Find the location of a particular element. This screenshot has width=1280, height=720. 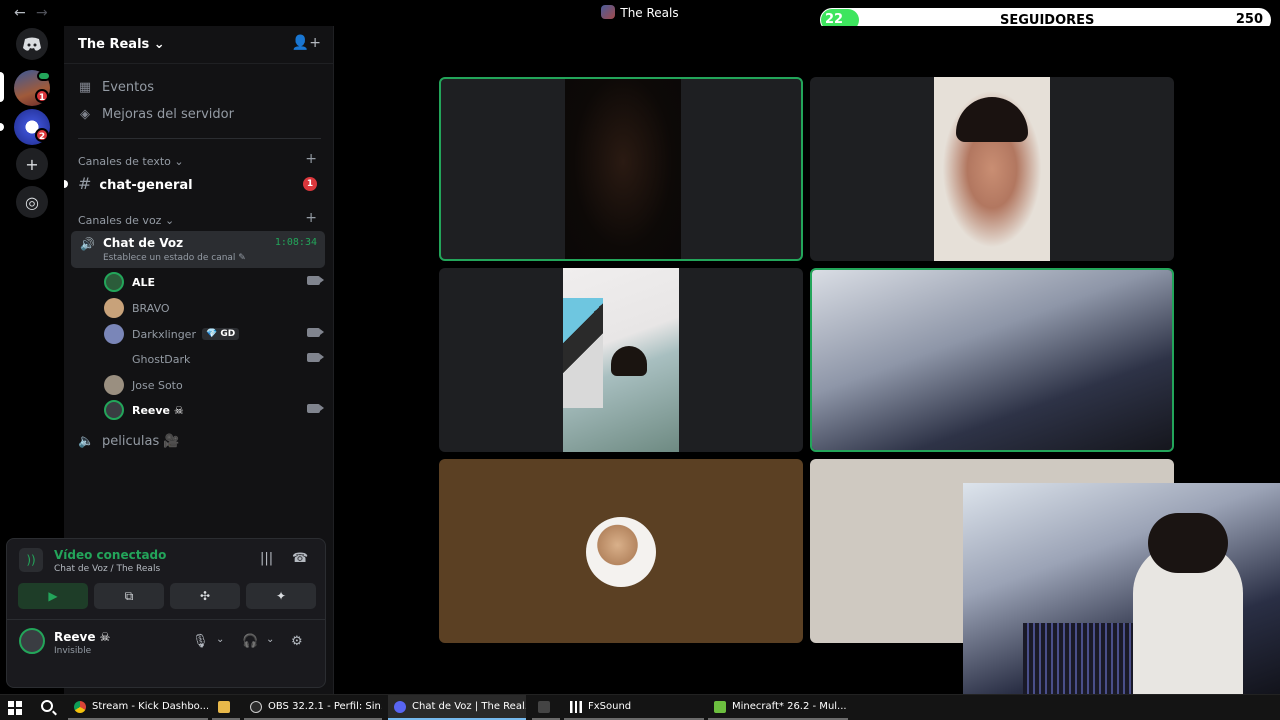

channel-status-hint: Establece un estado de canal ✎ is located at coordinates (174, 258).